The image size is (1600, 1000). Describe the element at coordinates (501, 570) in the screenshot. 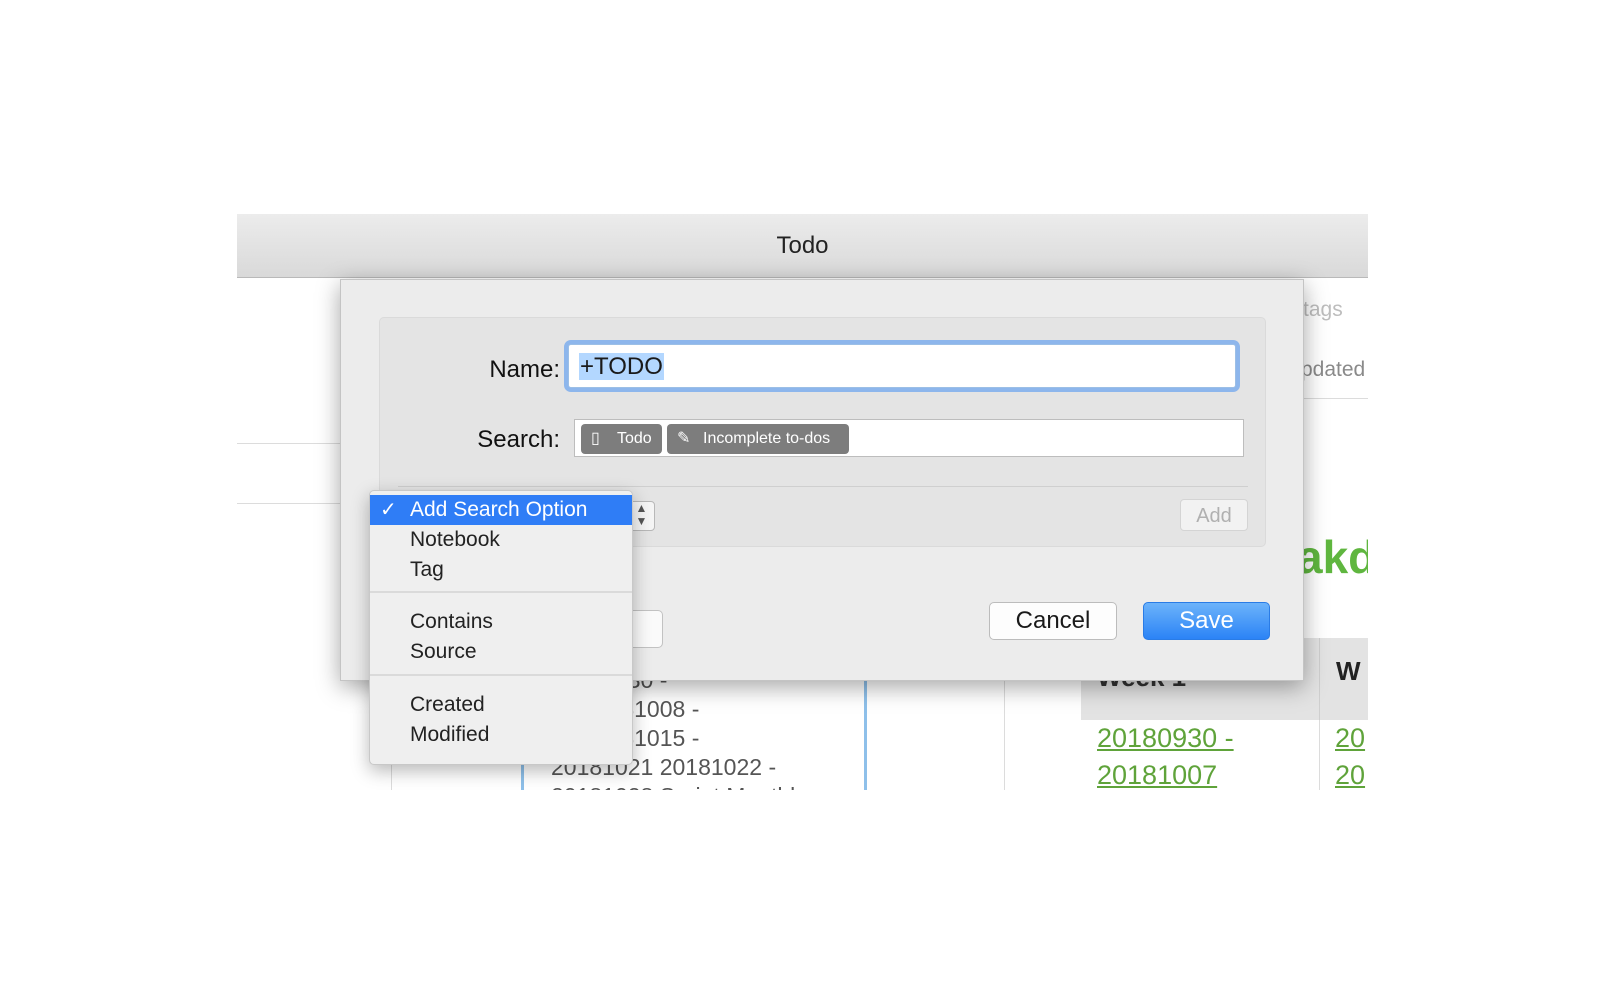

I see `menu-item-tag: Tag` at that location.